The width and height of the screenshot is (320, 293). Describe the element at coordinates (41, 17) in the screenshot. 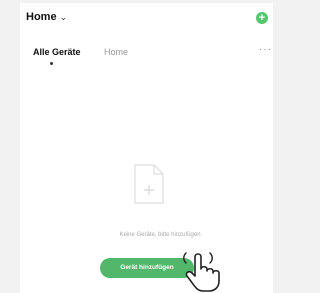

I see `home-title: Home` at that location.